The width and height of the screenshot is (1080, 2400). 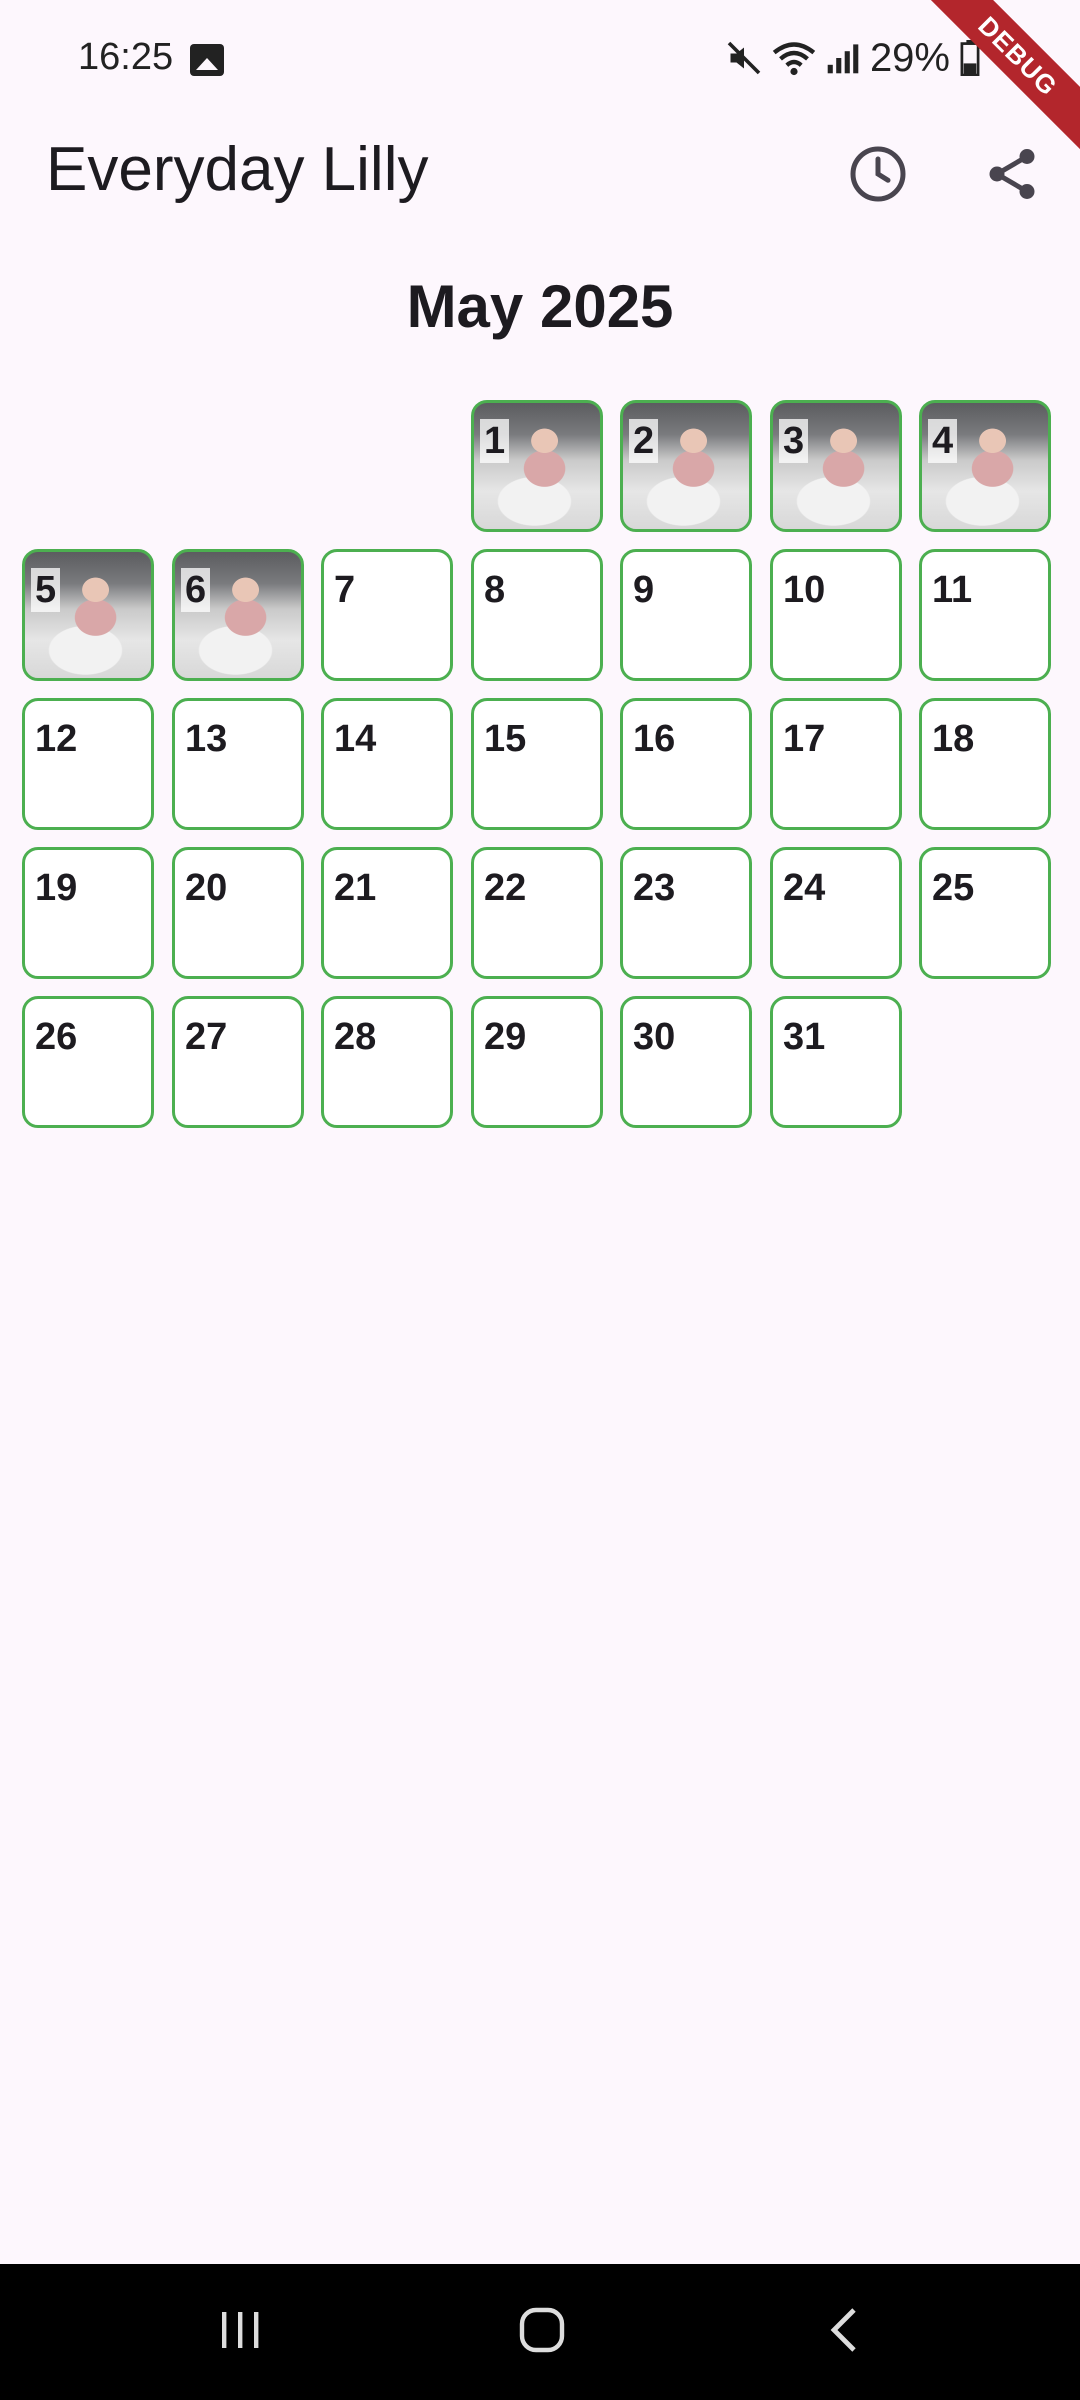 What do you see at coordinates (836, 1062) in the screenshot?
I see `day-cell: 31` at bounding box center [836, 1062].